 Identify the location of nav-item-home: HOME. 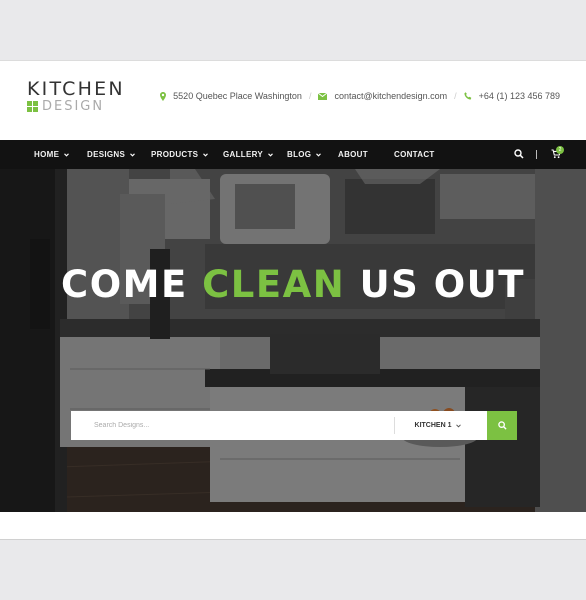
(52, 154).